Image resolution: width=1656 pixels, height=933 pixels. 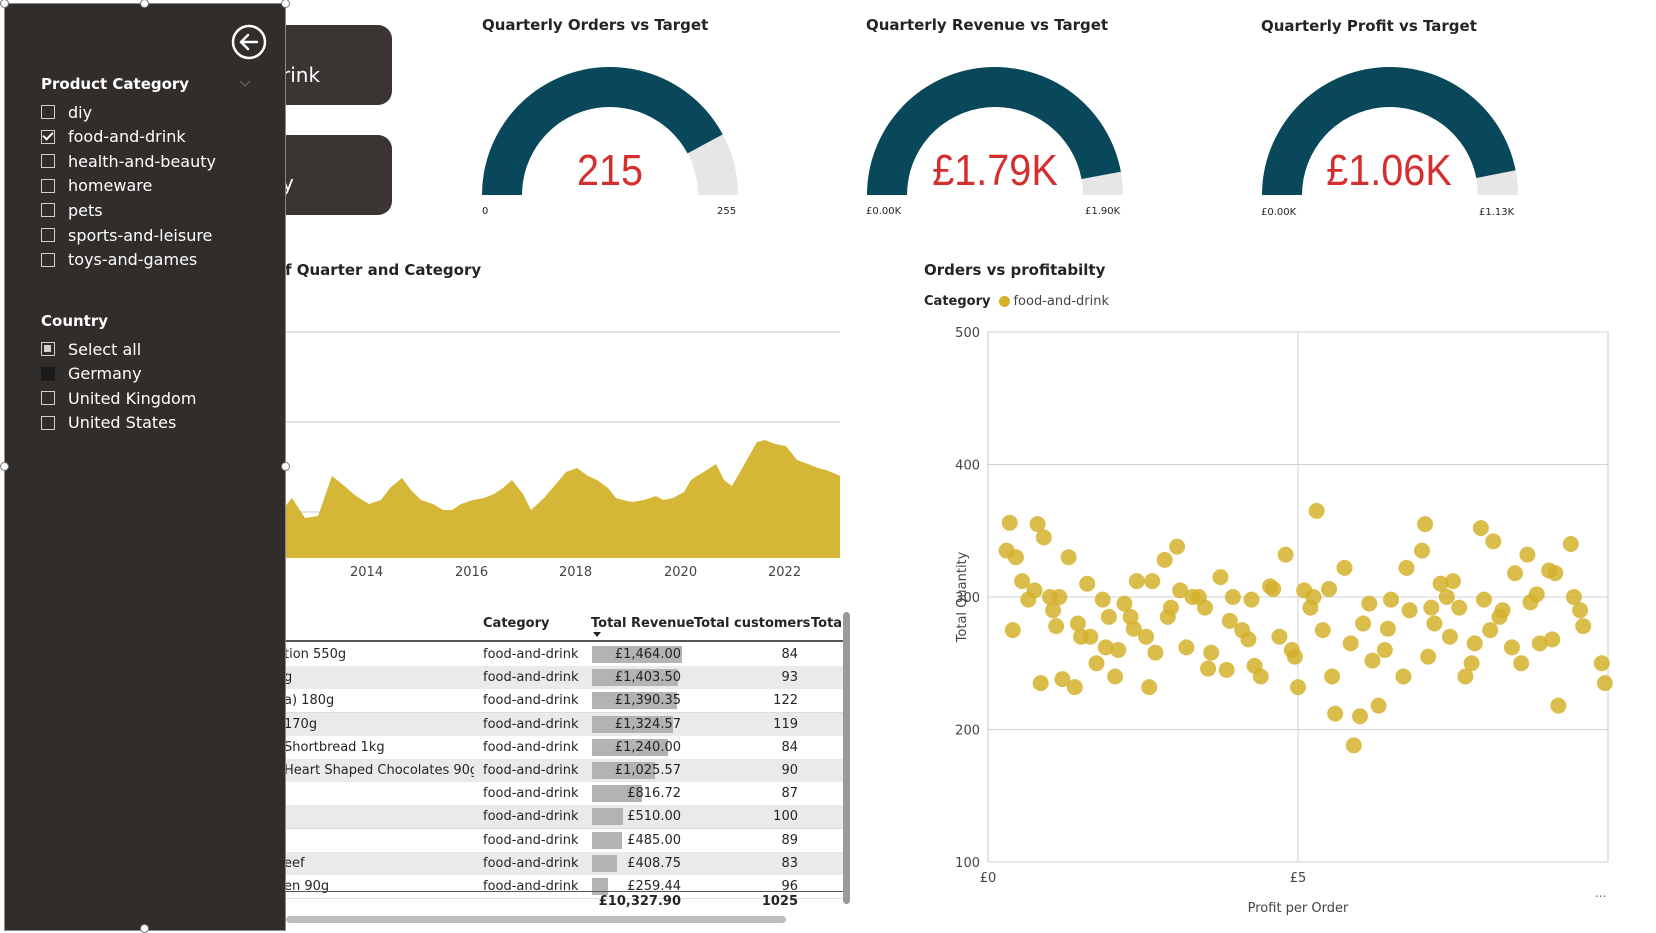 I want to click on back-arrow-icon, so click(x=249, y=42).